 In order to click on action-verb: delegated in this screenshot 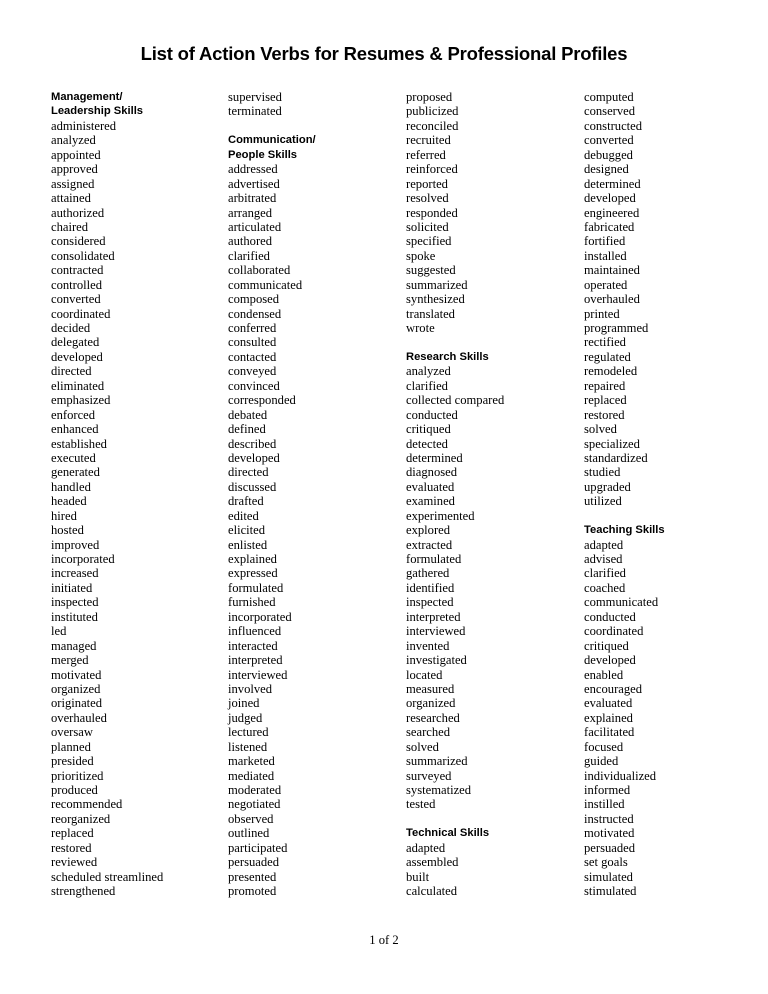, I will do `click(75, 342)`.